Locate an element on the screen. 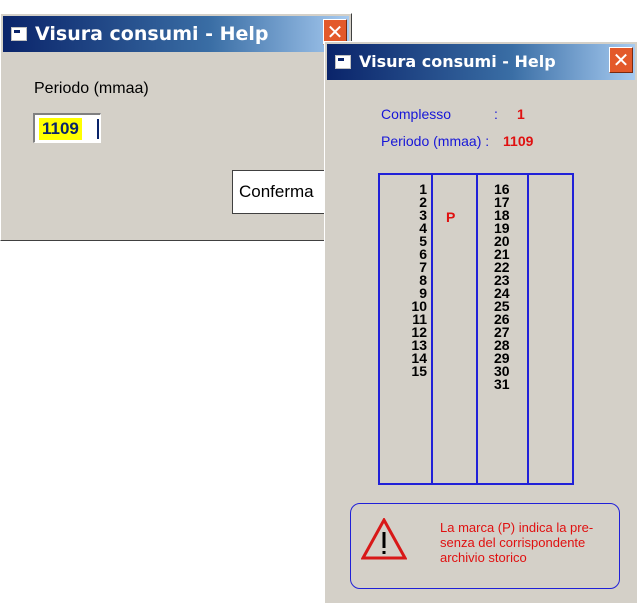 This screenshot has width=637, height=603. note-line: La marca (P) indica la pre- is located at coordinates (517, 527).